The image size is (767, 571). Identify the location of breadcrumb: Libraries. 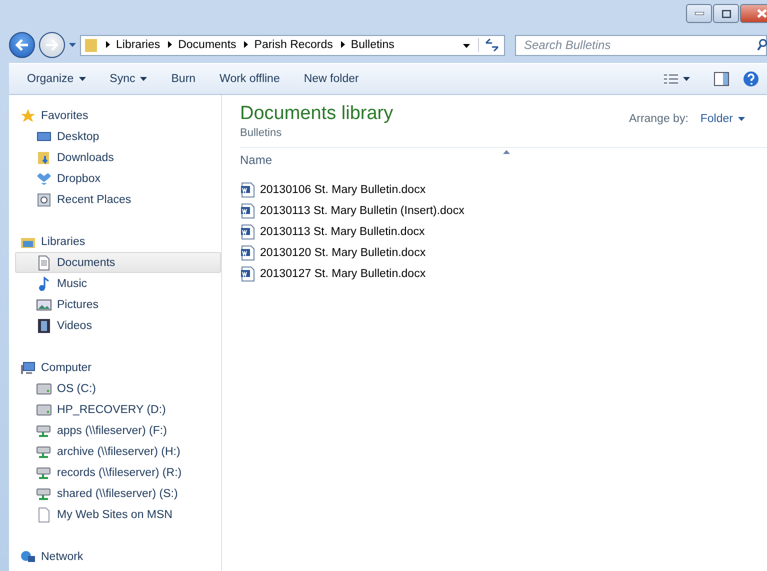
(138, 45).